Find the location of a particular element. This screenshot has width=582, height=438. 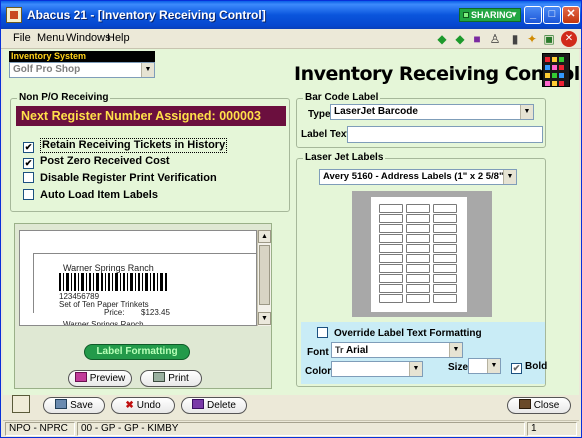

stop-icon: ✕ is located at coordinates (569, 39).